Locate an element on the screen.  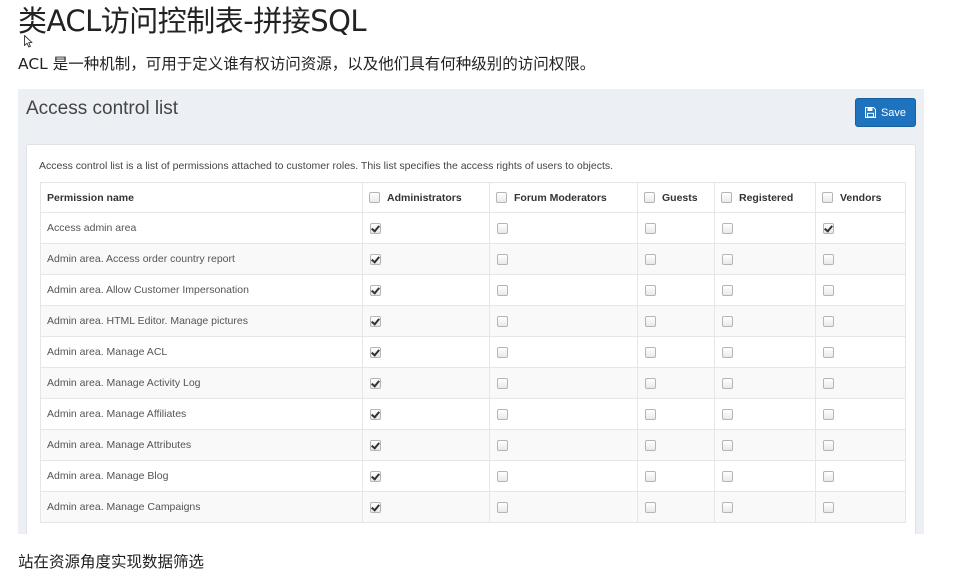
table-row: Admin area. Manage Activity Log is located at coordinates (473, 383).